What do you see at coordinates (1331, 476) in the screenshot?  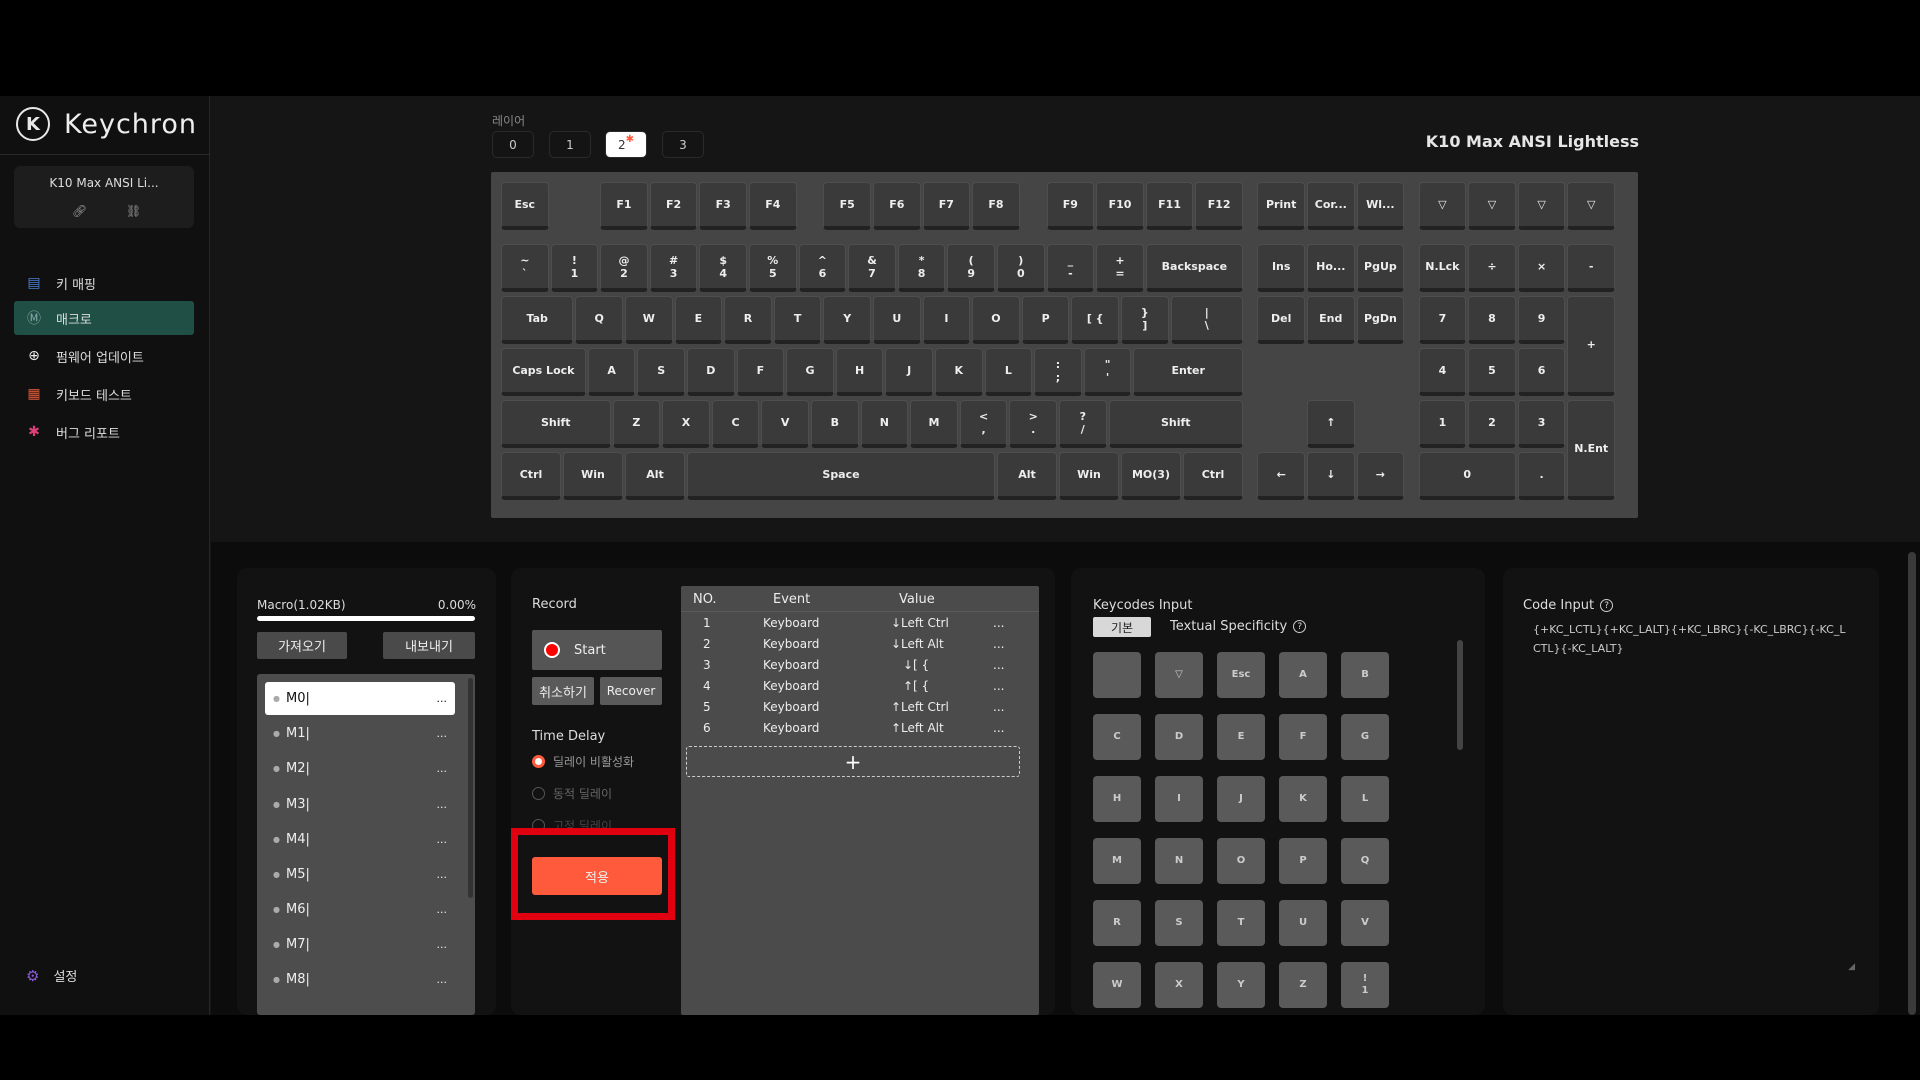 I see `key: ↓` at bounding box center [1331, 476].